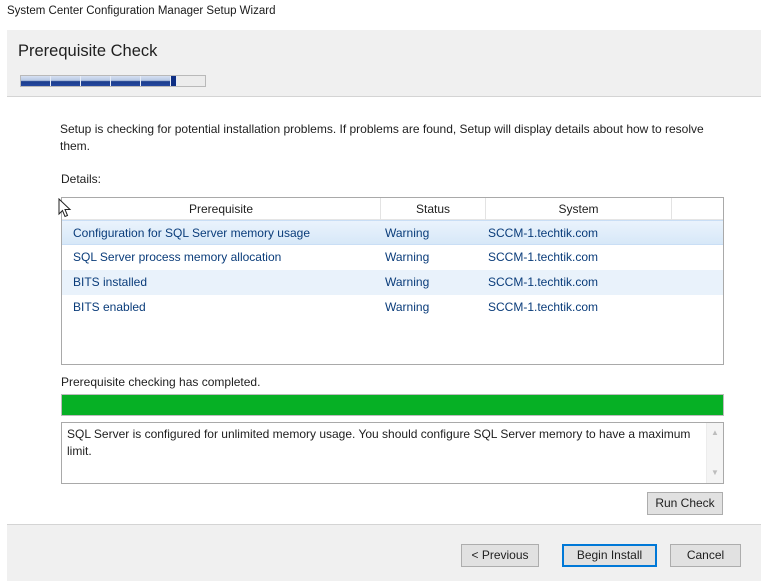 This screenshot has width=761, height=581. What do you see at coordinates (81, 179) in the screenshot?
I see `details-label: Details:` at bounding box center [81, 179].